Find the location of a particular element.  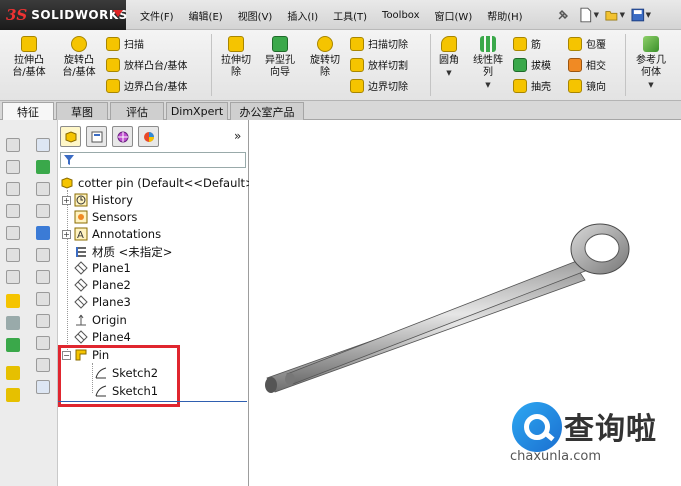

rollback-bar is located at coordinates (152, 401).